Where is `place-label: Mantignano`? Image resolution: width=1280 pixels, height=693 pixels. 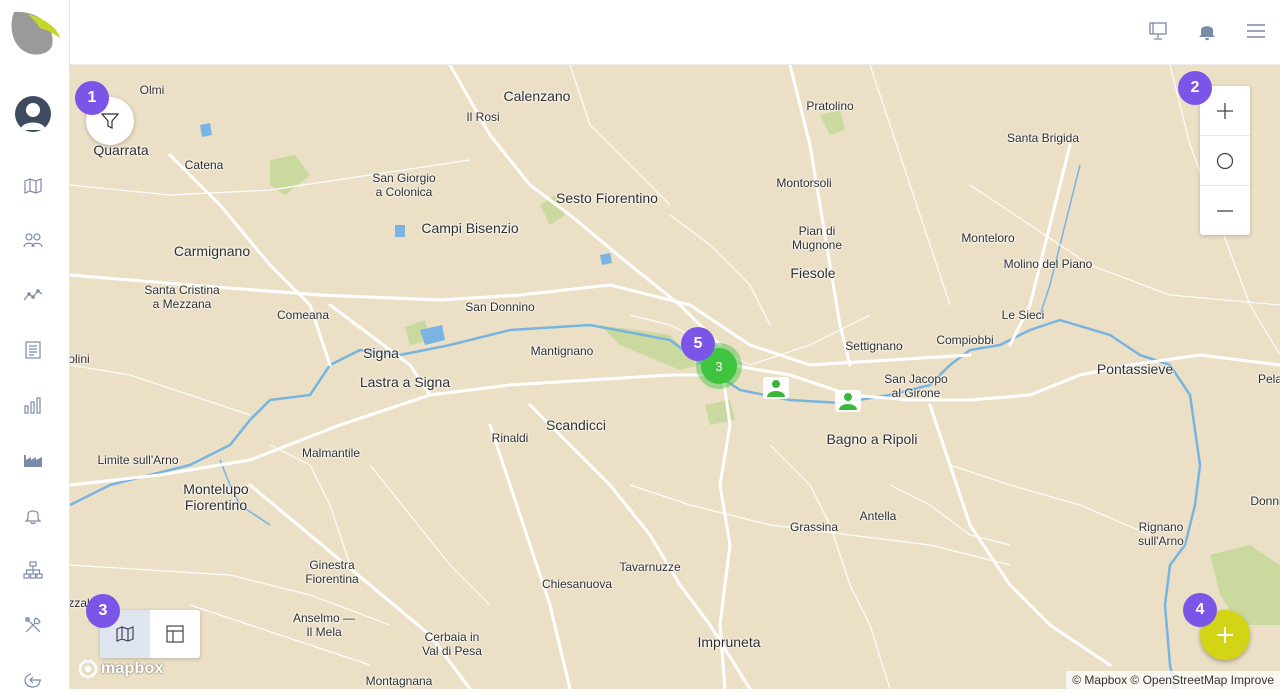
place-label: Mantignano is located at coordinates (562, 351).